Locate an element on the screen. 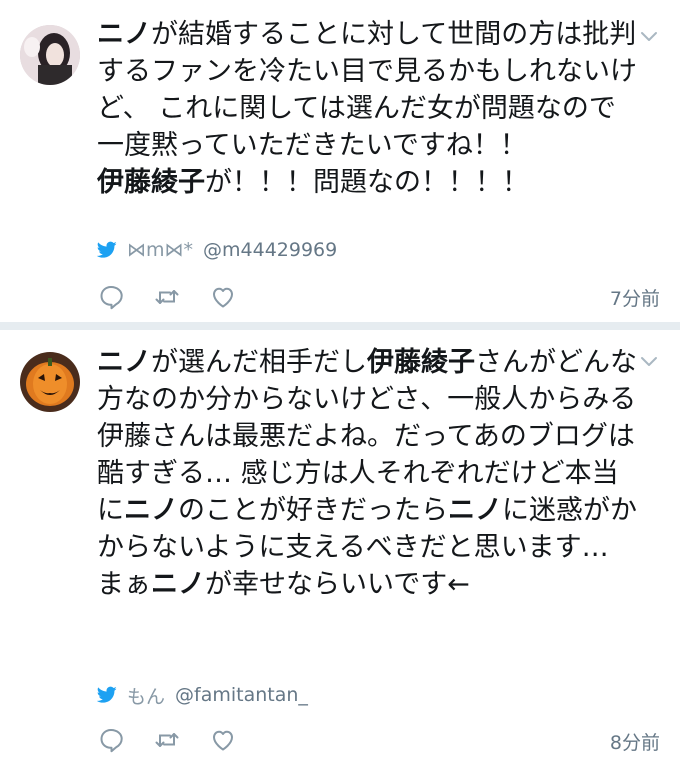 The width and height of the screenshot is (680, 773). tweet-author: ⋈m⋈* @m44429969 is located at coordinates (217, 250).